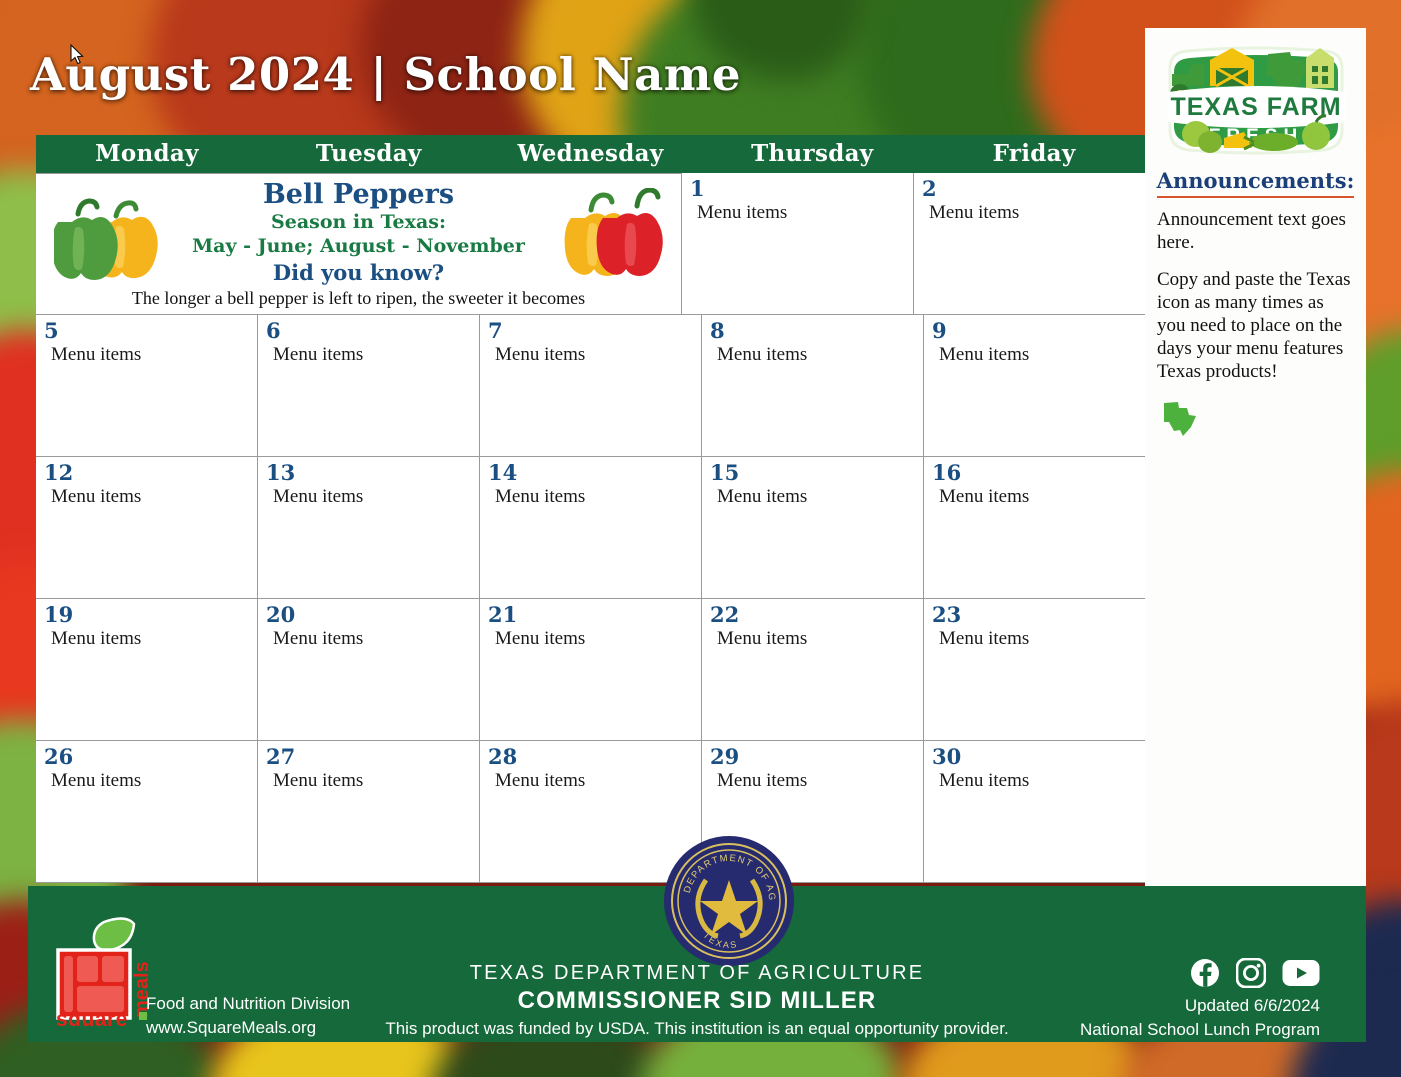  What do you see at coordinates (798, 244) in the screenshot?
I see `calendar-day-cell: 1 Menu items` at bounding box center [798, 244].